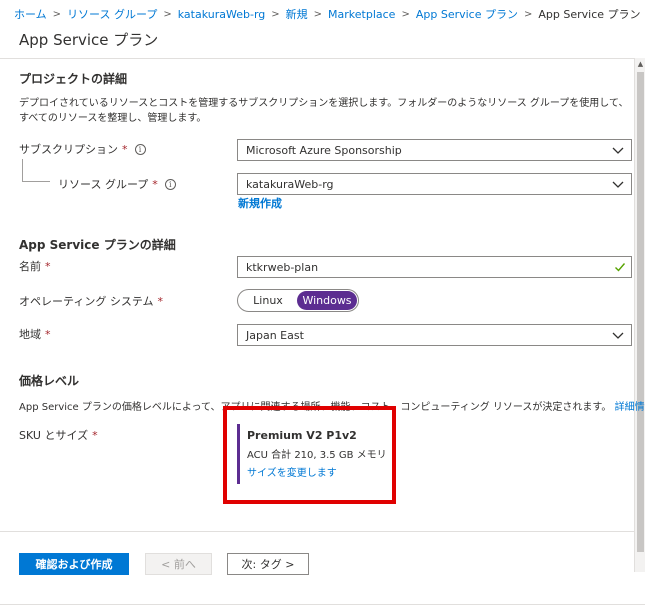 The image size is (645, 612). I want to click on subscription-dropdown: Microsoft Azure Sponsorship, so click(434, 150).